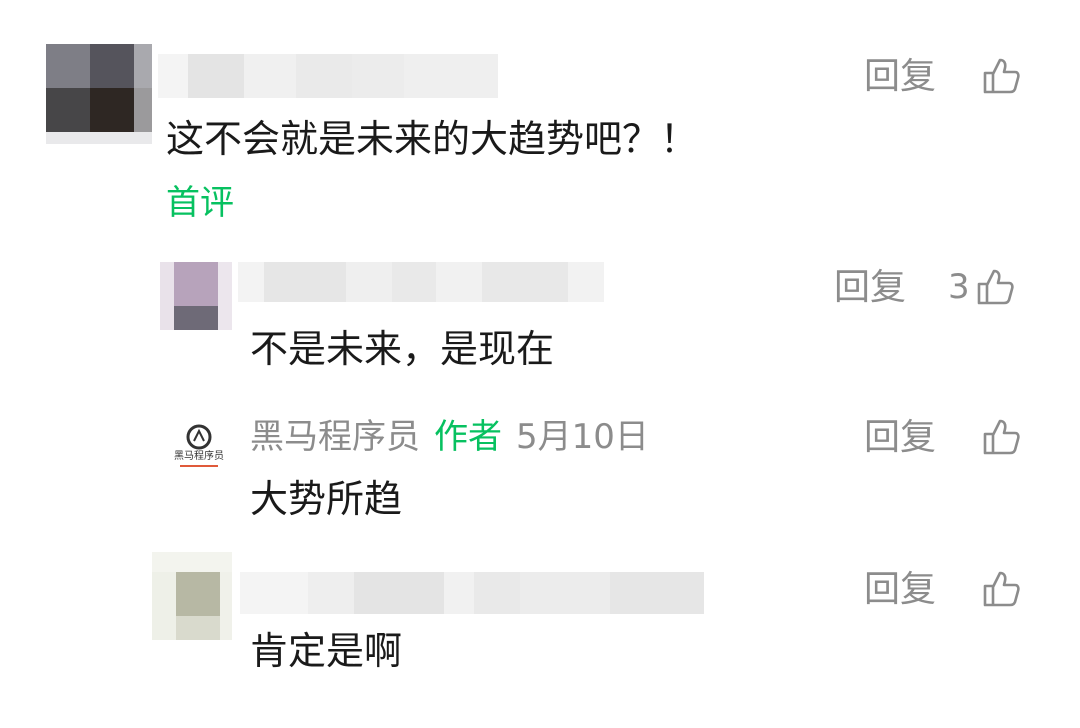  I want to click on comment-text: 这不会就是未来的大趋势吧？！, so click(432, 139).